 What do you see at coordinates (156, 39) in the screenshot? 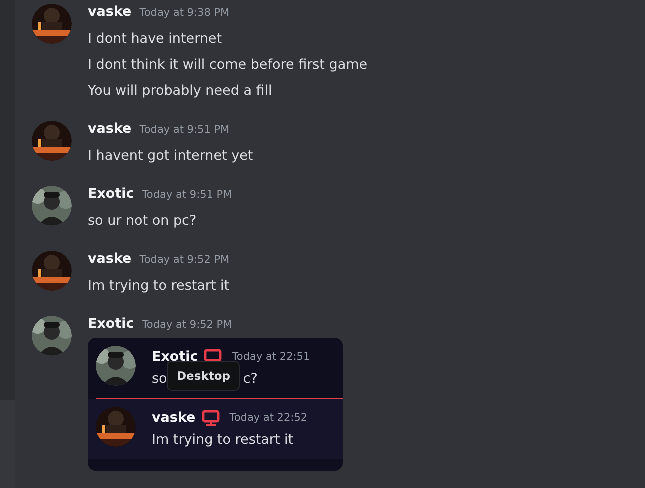
I see `message-text: I dont have internet` at bounding box center [156, 39].